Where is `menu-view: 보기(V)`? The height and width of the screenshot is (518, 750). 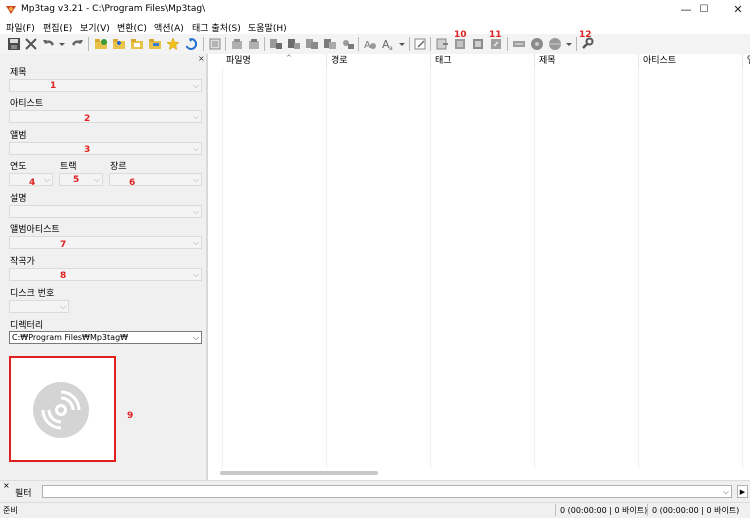
menu-view: 보기(V) is located at coordinates (95, 27).